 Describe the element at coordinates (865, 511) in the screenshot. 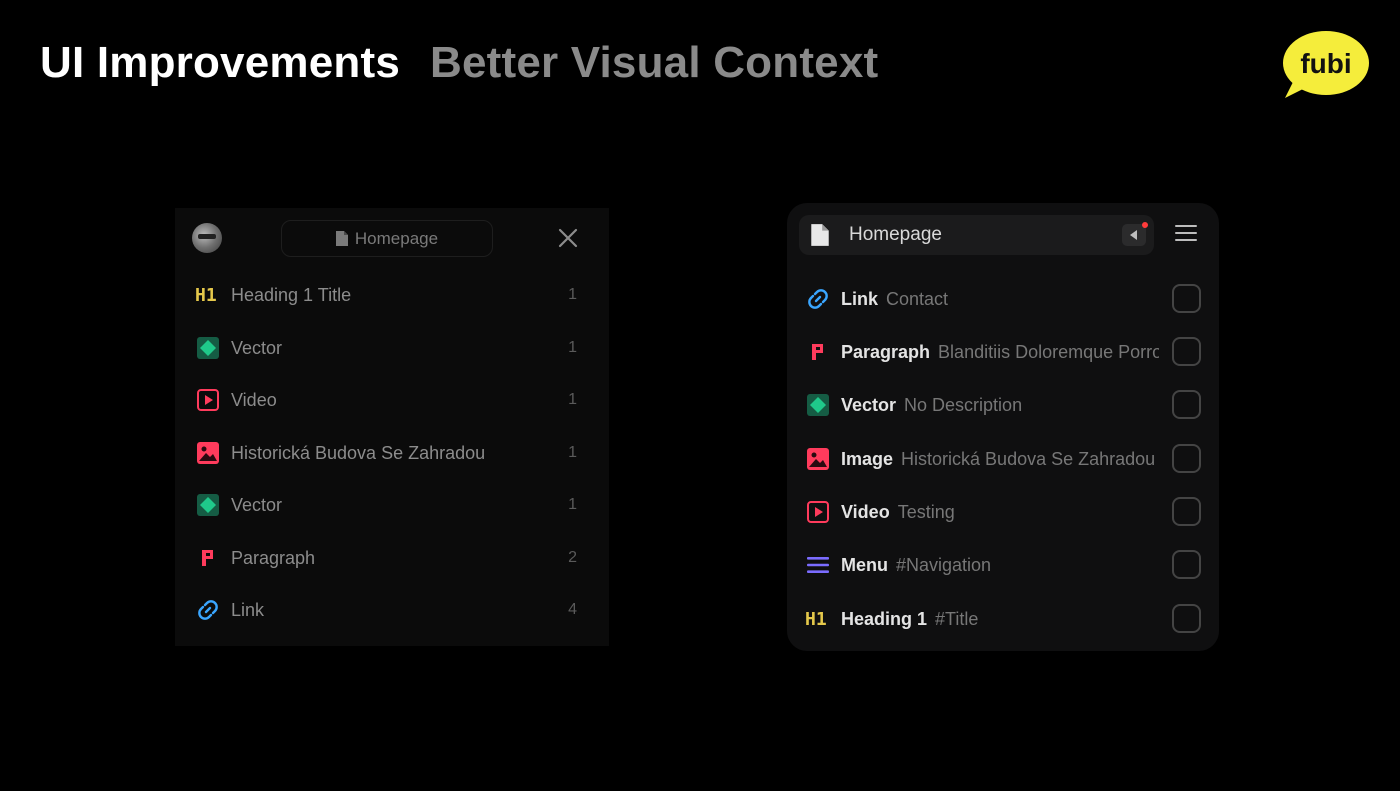

I see `list-item-name: Video` at that location.